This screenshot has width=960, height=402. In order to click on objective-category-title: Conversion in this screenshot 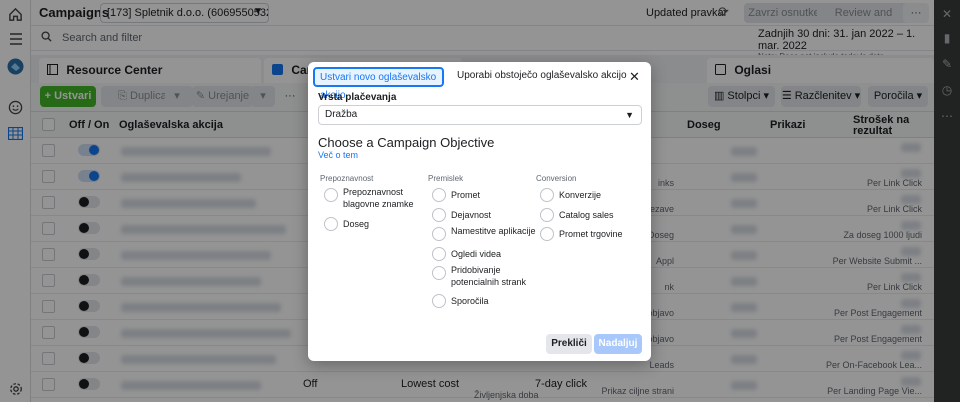, I will do `click(556, 178)`.